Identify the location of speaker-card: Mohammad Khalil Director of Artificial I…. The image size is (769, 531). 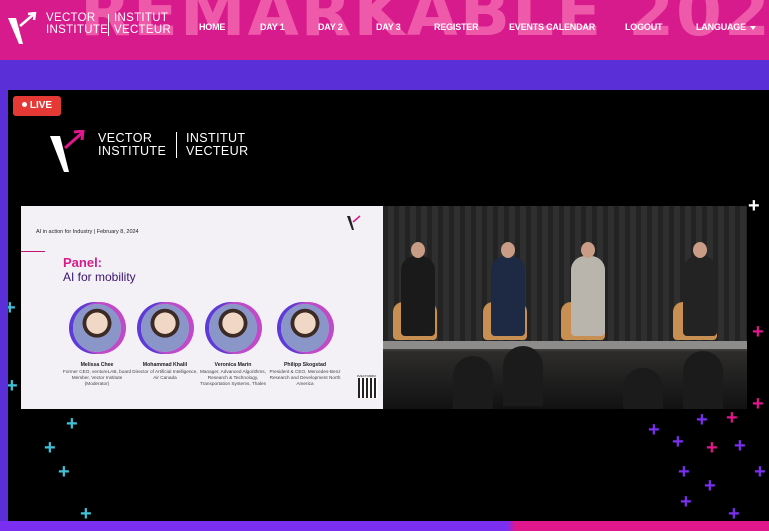
(165, 342).